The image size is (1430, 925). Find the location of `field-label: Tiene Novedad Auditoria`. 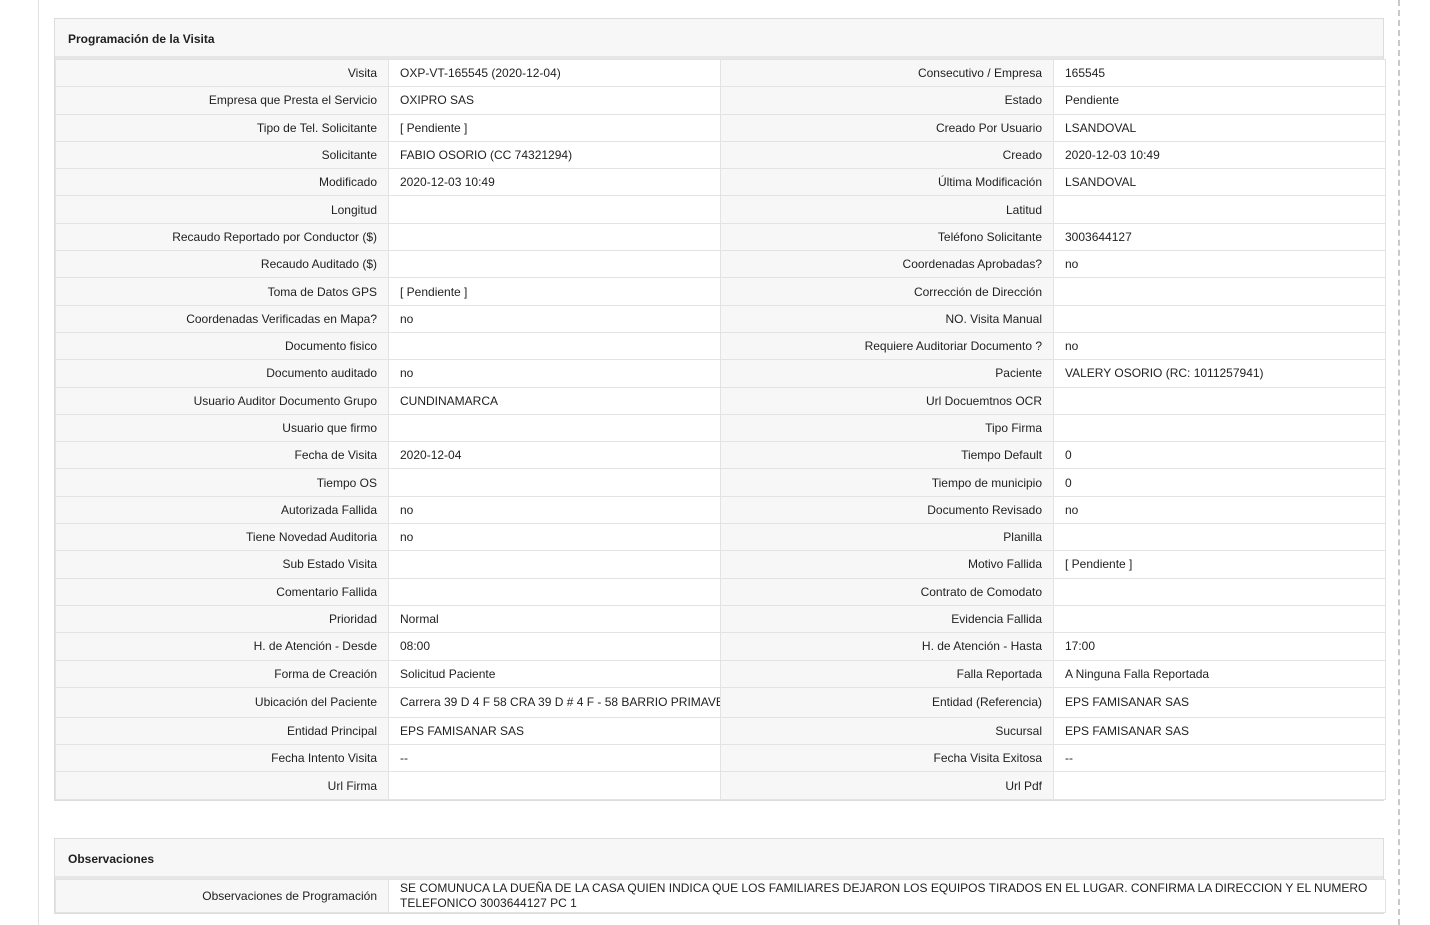

field-label: Tiene Novedad Auditoria is located at coordinates (222, 537).